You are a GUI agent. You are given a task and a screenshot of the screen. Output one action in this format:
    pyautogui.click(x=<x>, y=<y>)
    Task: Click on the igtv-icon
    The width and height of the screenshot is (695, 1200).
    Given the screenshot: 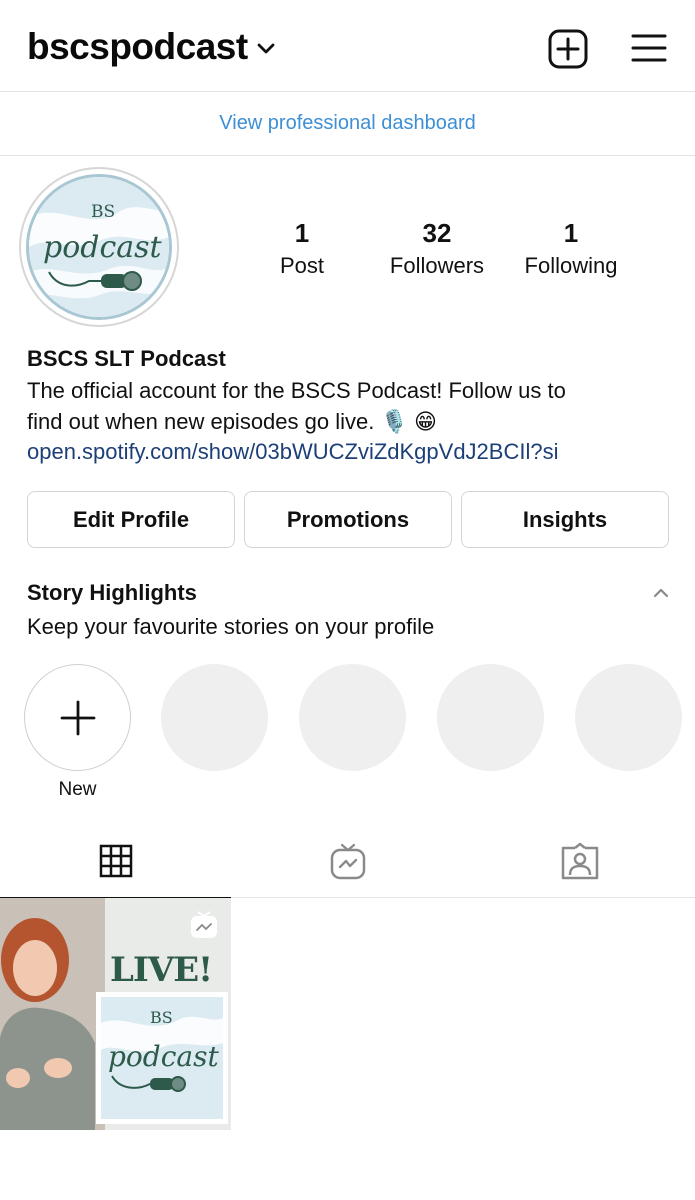 What is the action you would take?
    pyautogui.click(x=347, y=861)
    